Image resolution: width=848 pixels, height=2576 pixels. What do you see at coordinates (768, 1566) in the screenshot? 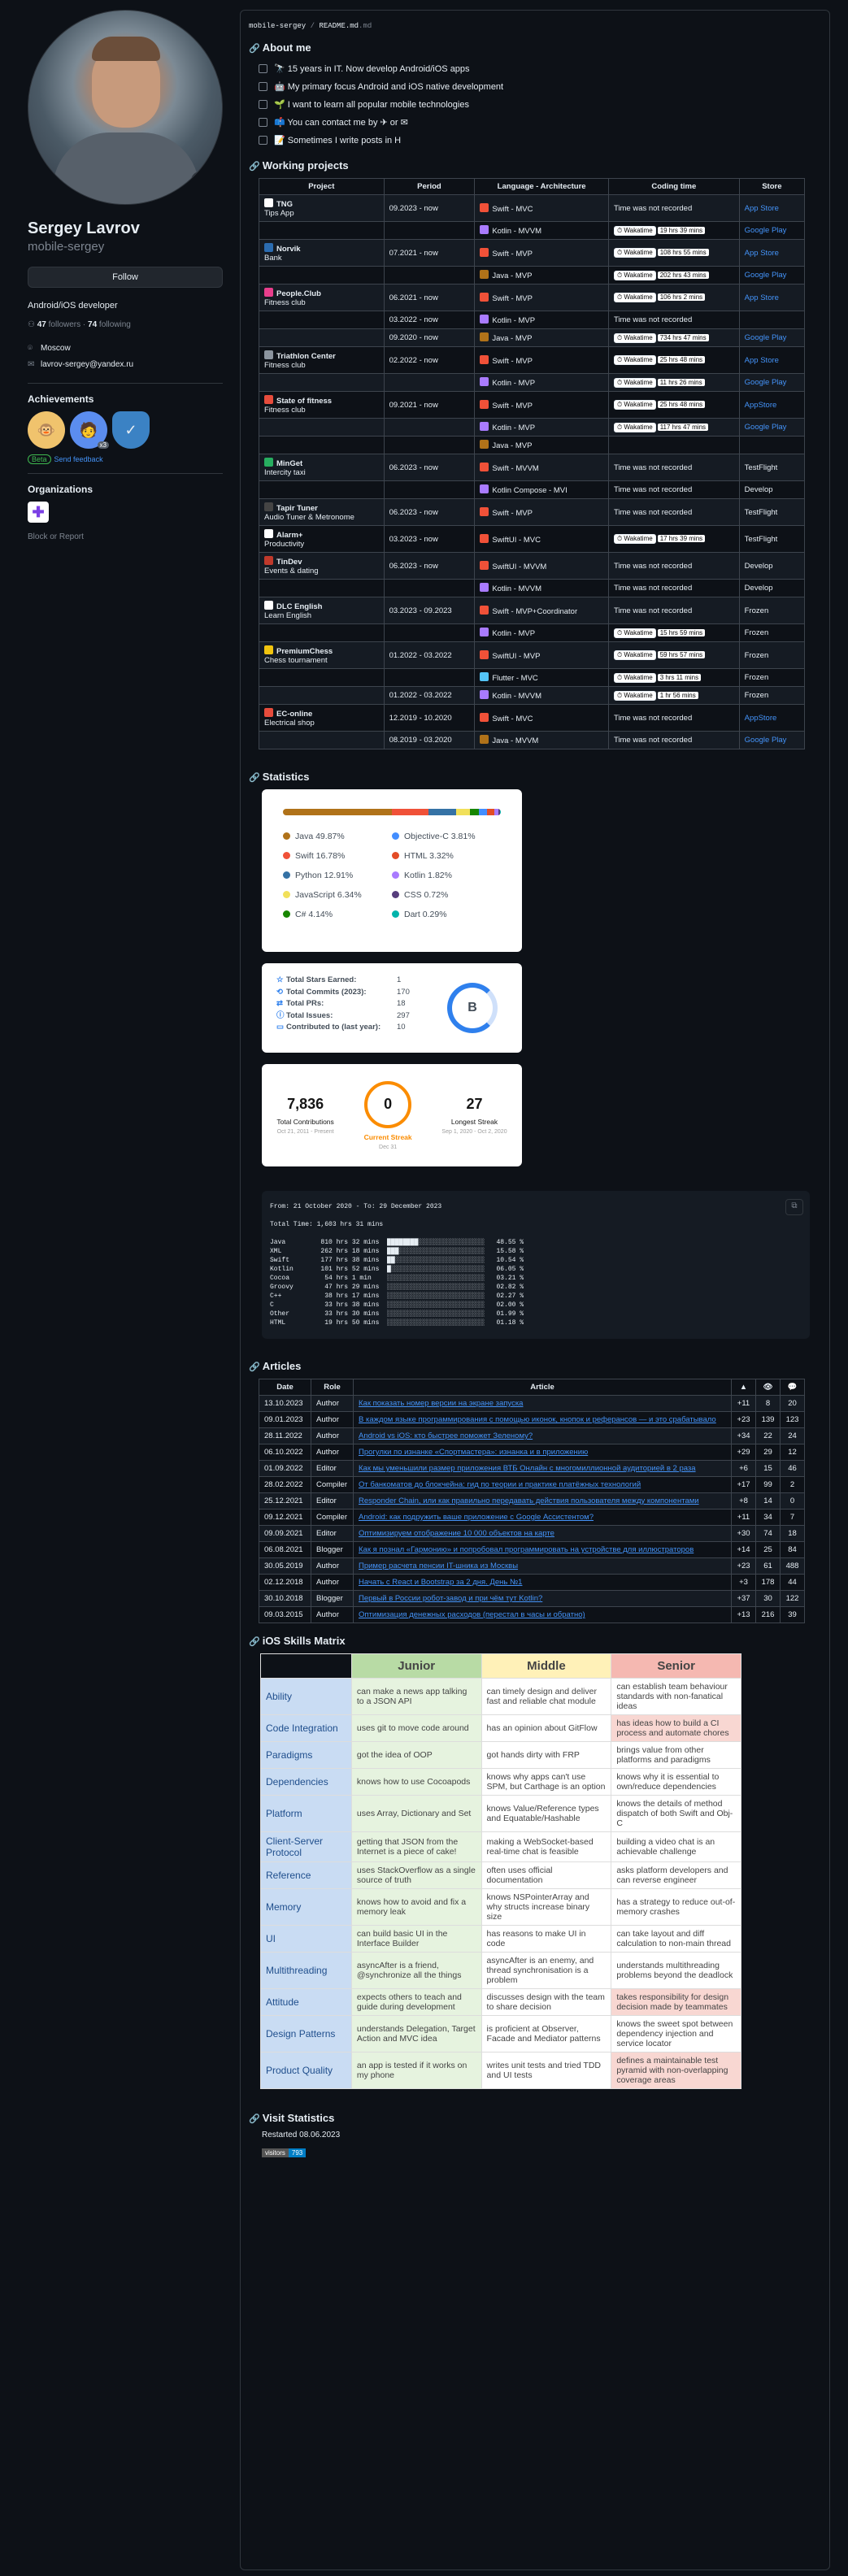
I see `article-cell: 61` at bounding box center [768, 1566].